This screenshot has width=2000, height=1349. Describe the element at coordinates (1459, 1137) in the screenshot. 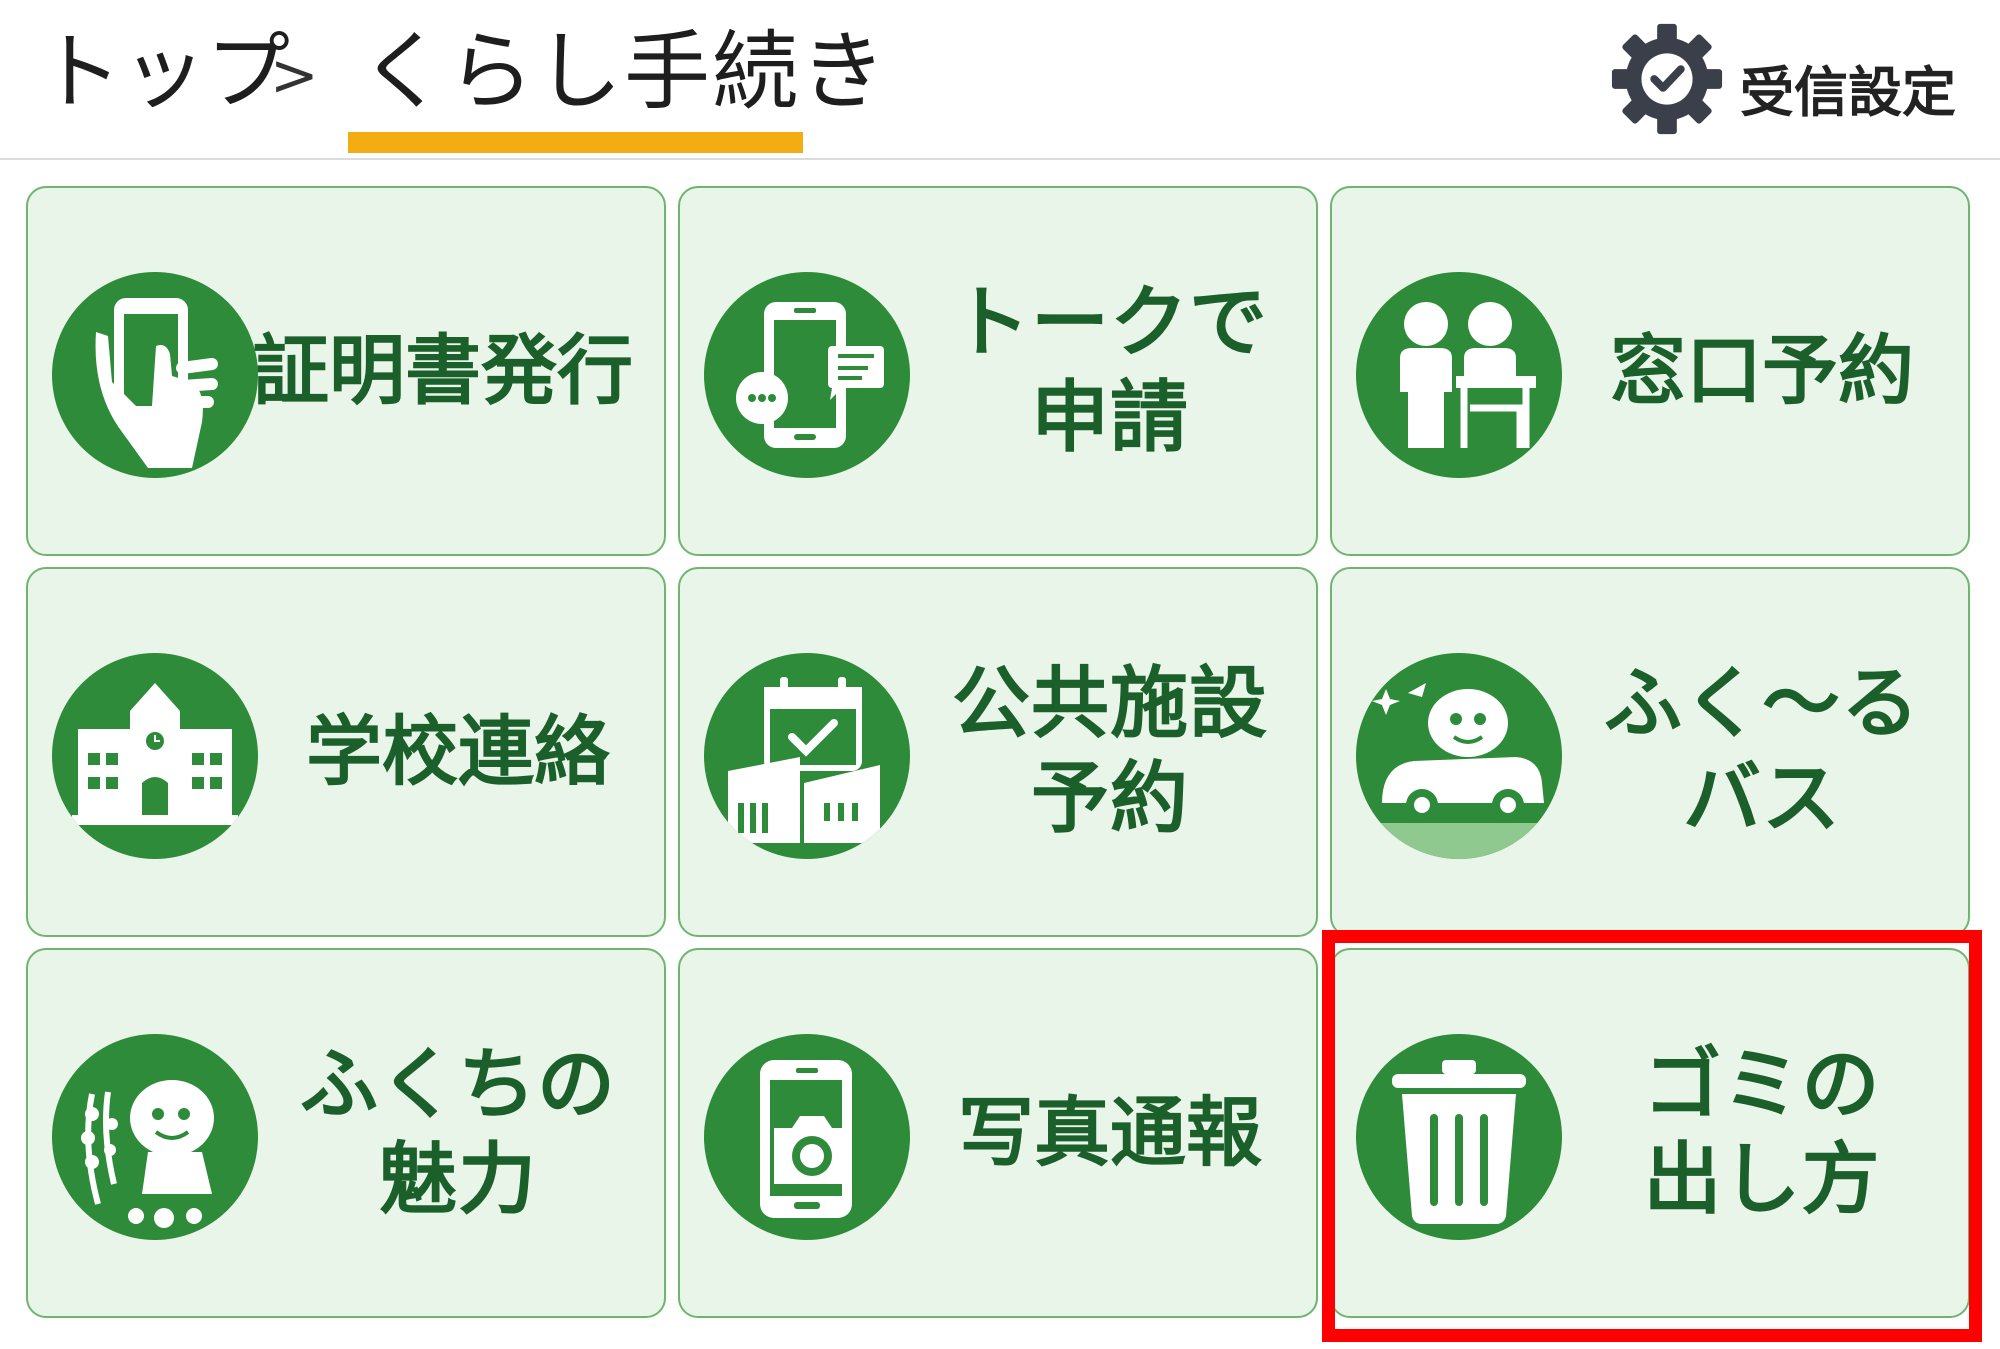

I see `trash-can-icon` at that location.